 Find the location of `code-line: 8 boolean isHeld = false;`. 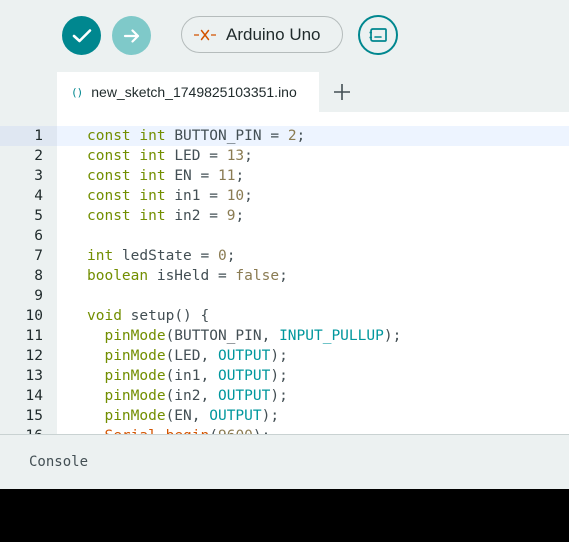

code-line: 8 boolean isHeld = false; is located at coordinates (284, 276).